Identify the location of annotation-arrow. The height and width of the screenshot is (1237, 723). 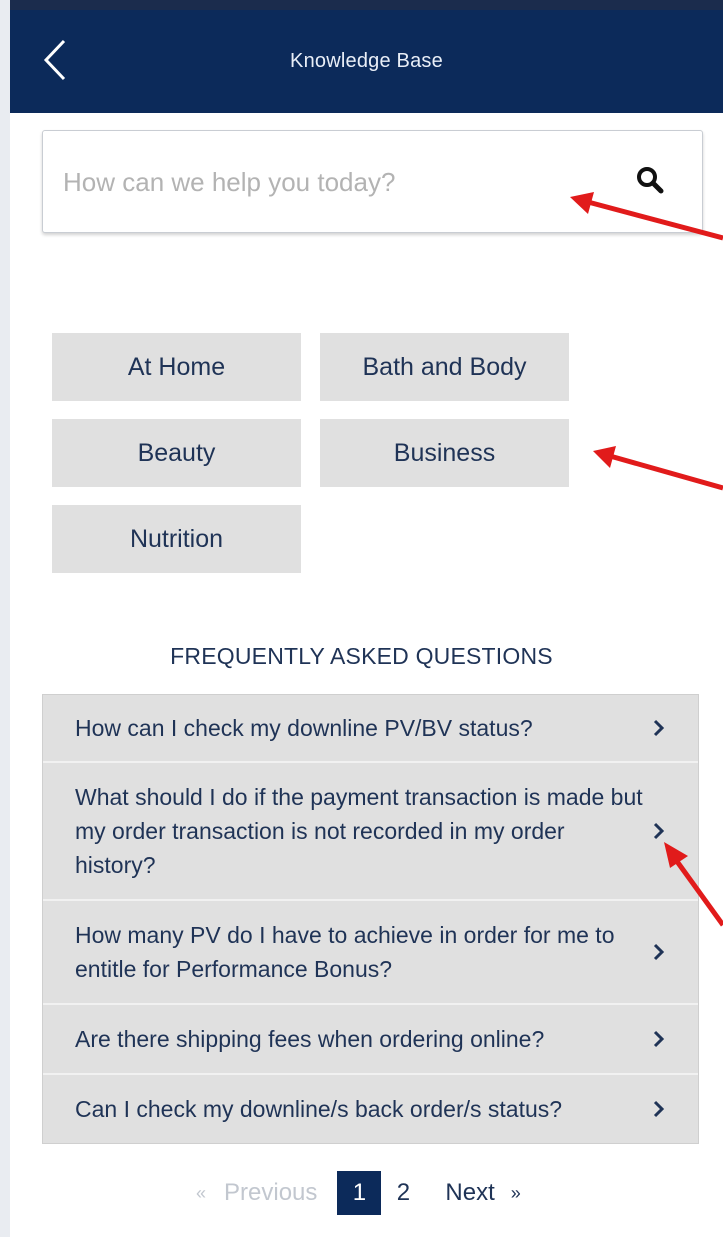
(658, 468).